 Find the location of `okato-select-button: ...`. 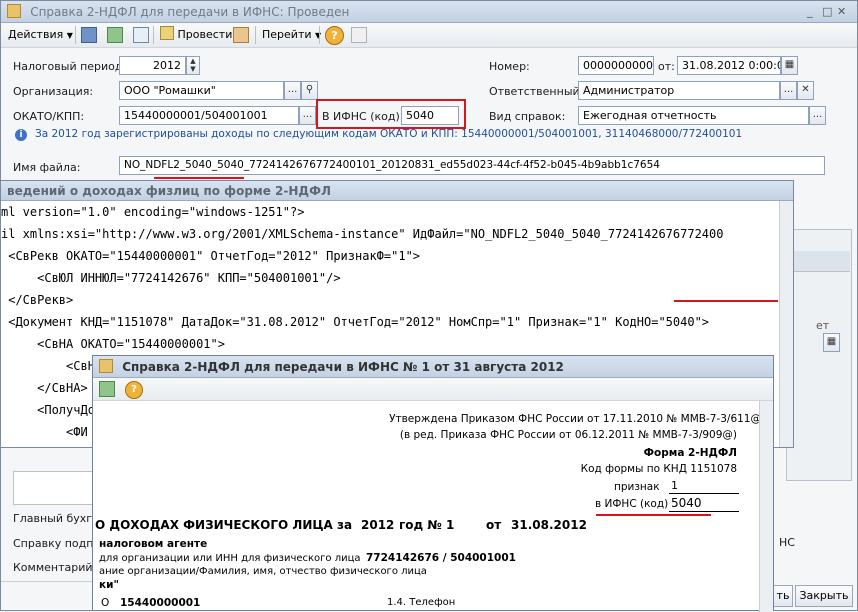

okato-select-button: ... is located at coordinates (307, 115).